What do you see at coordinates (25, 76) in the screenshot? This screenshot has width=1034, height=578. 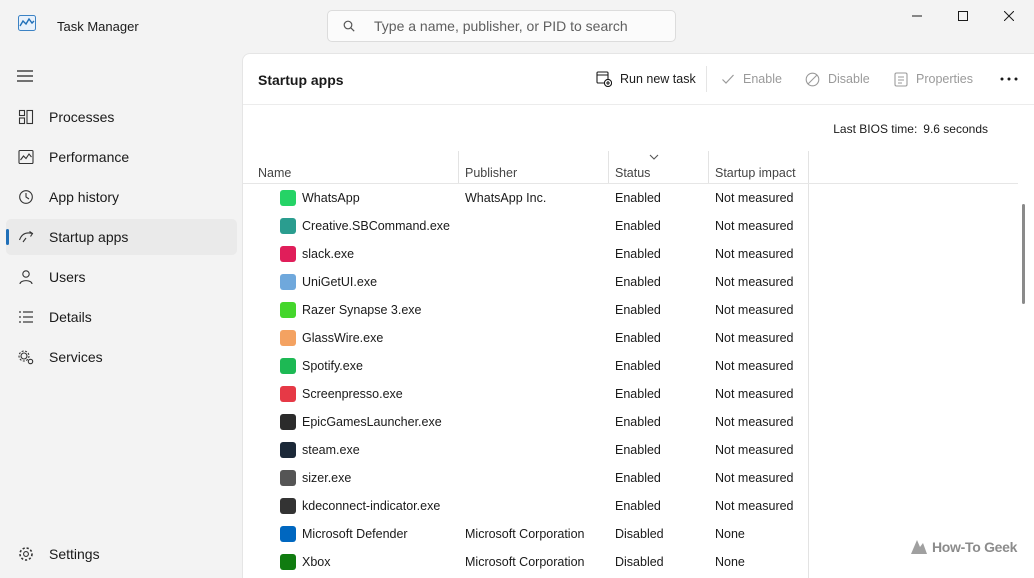 I see `hamburger-menu-icon` at bounding box center [25, 76].